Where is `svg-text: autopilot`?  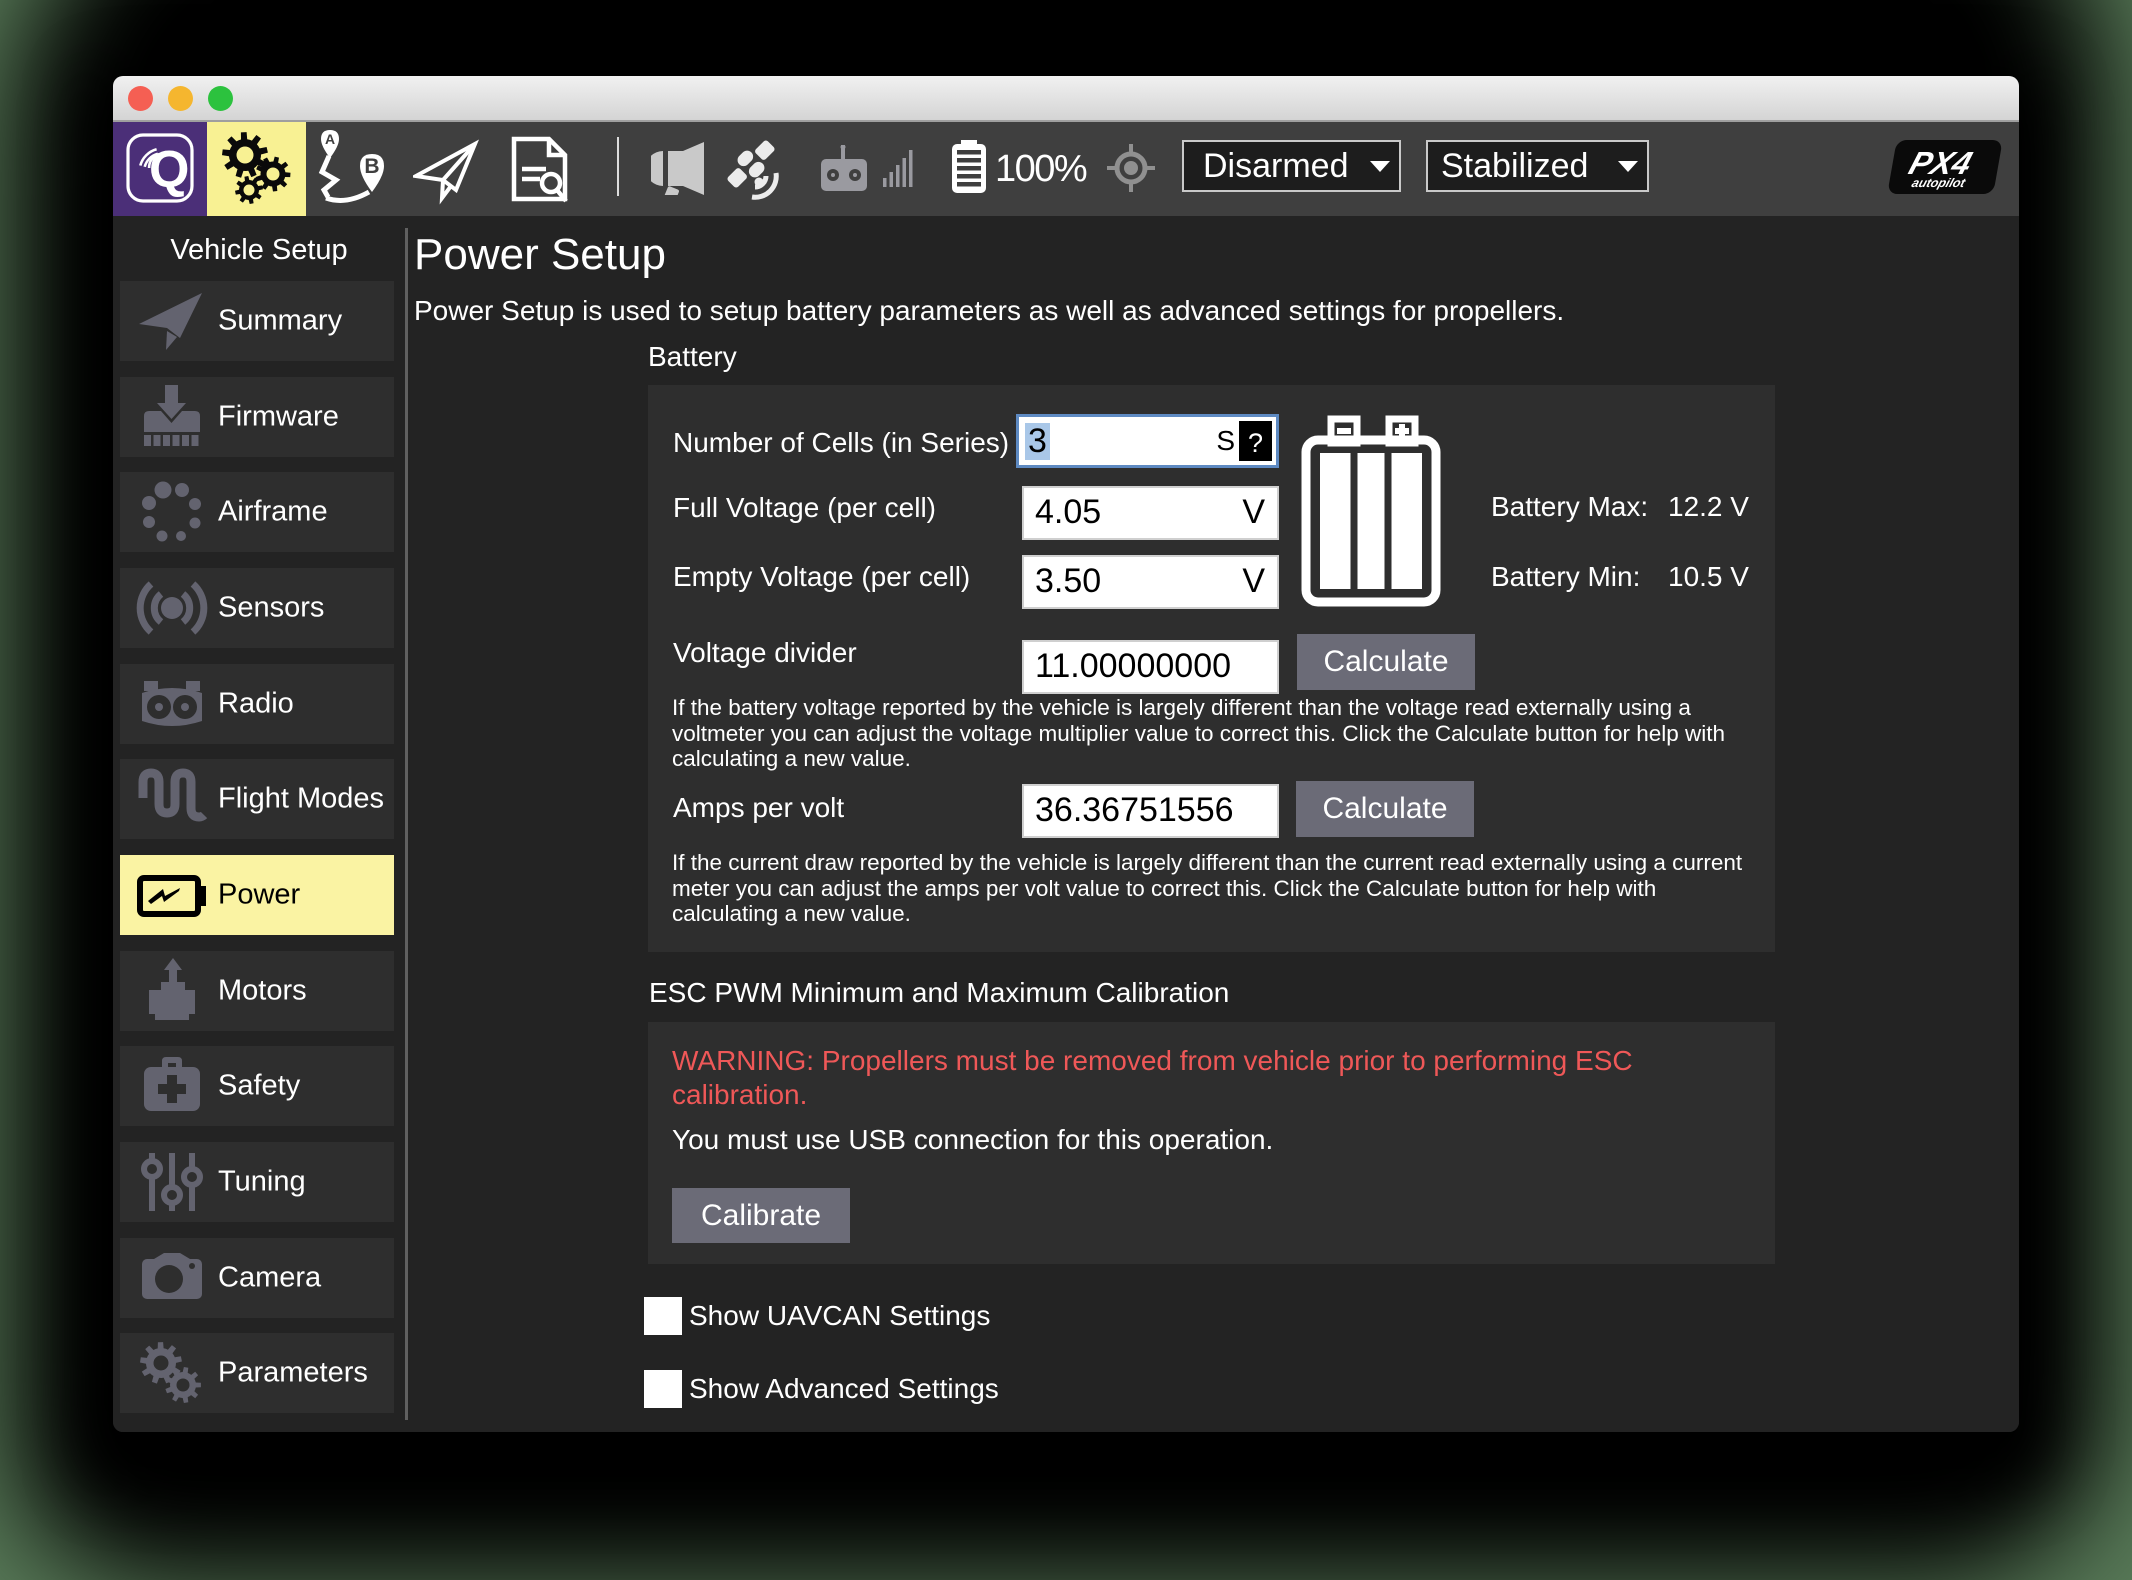 svg-text: autopilot is located at coordinates (1939, 182).